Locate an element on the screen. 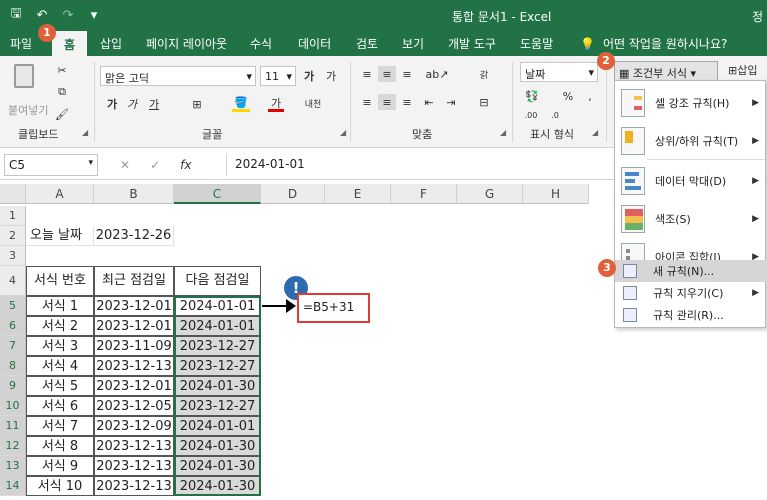  row-header-6: 6 is located at coordinates (13, 326).